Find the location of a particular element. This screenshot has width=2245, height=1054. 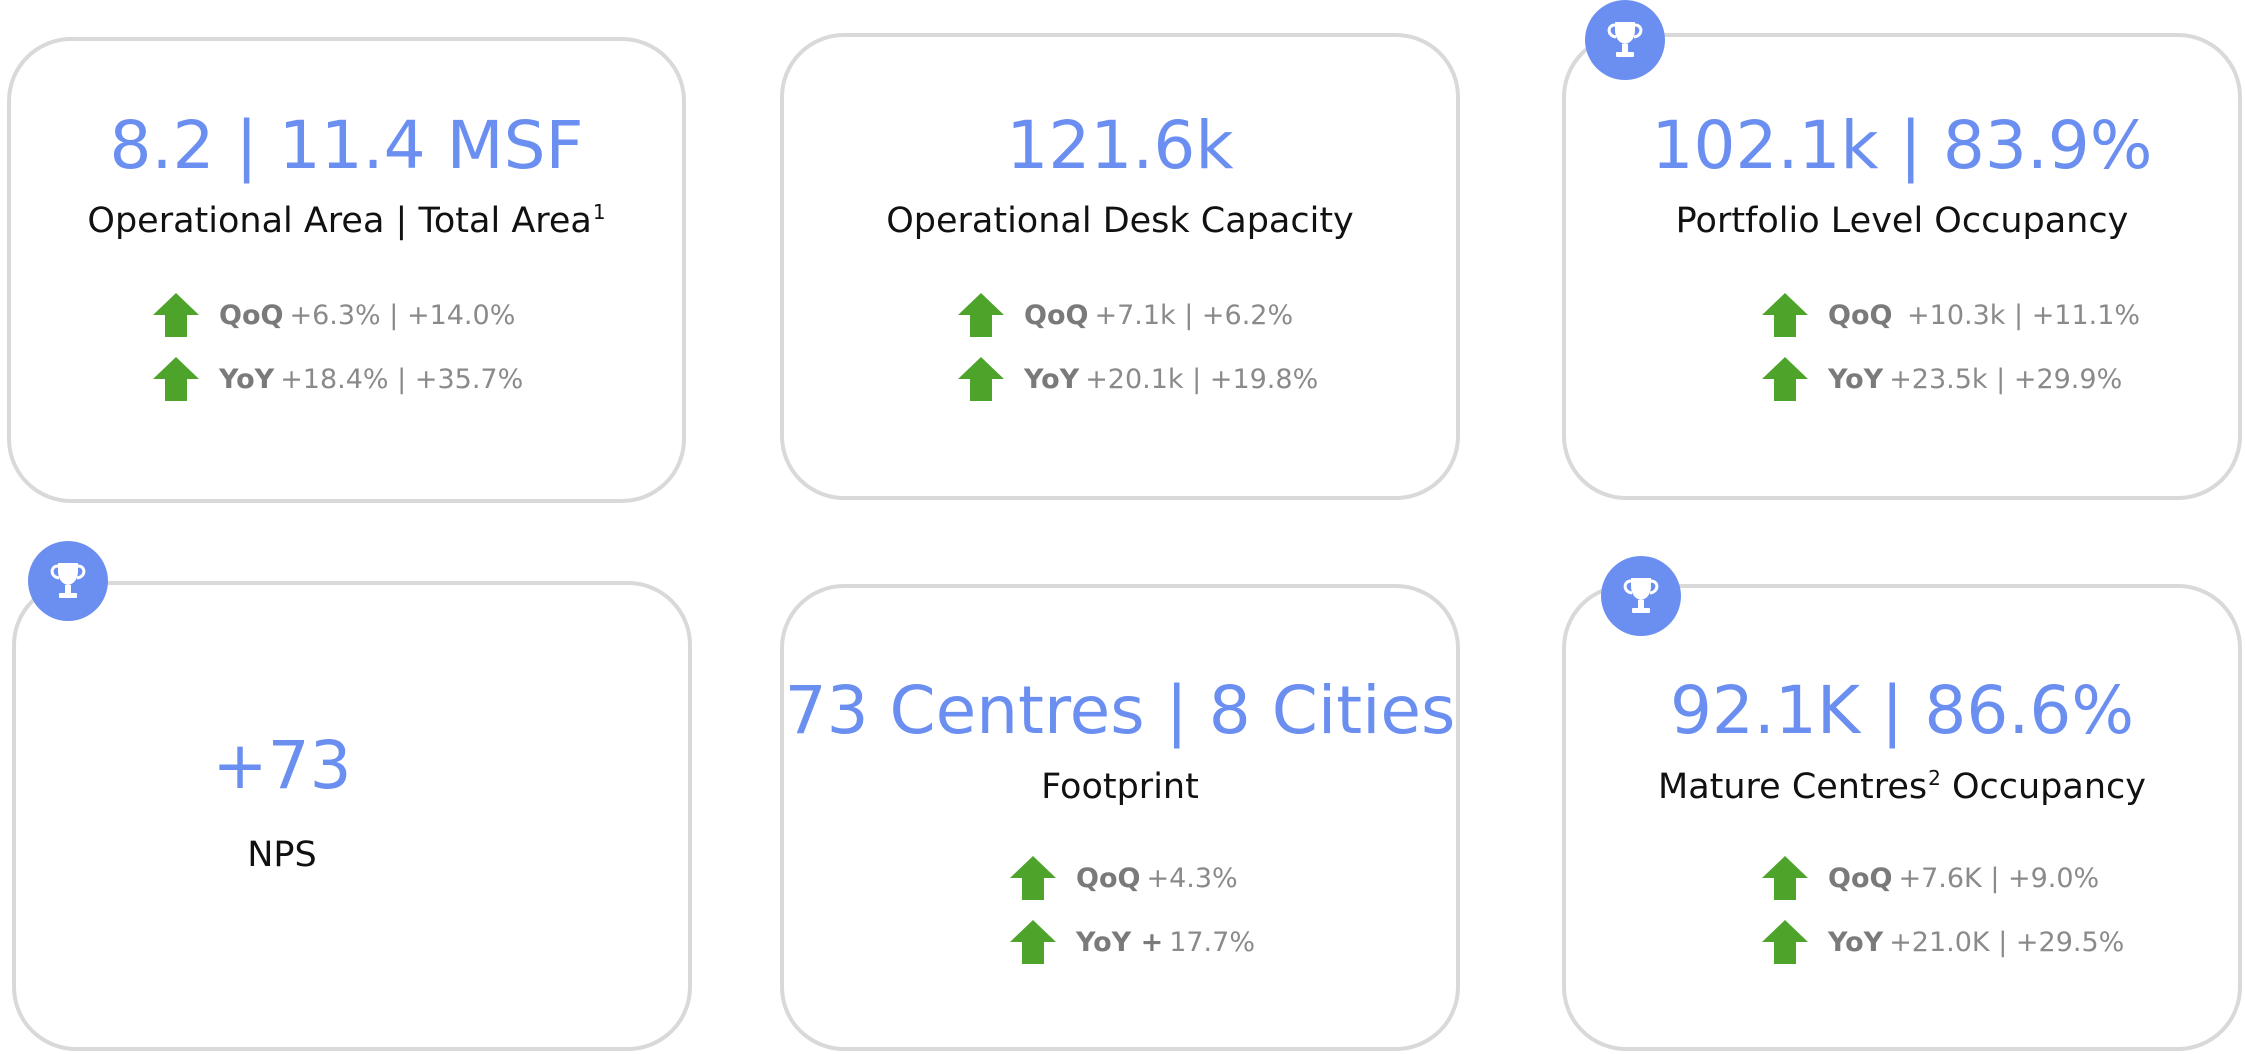

stats-list: QoQ +4.3% YoY +17.7% is located at coordinates (1132, 920).